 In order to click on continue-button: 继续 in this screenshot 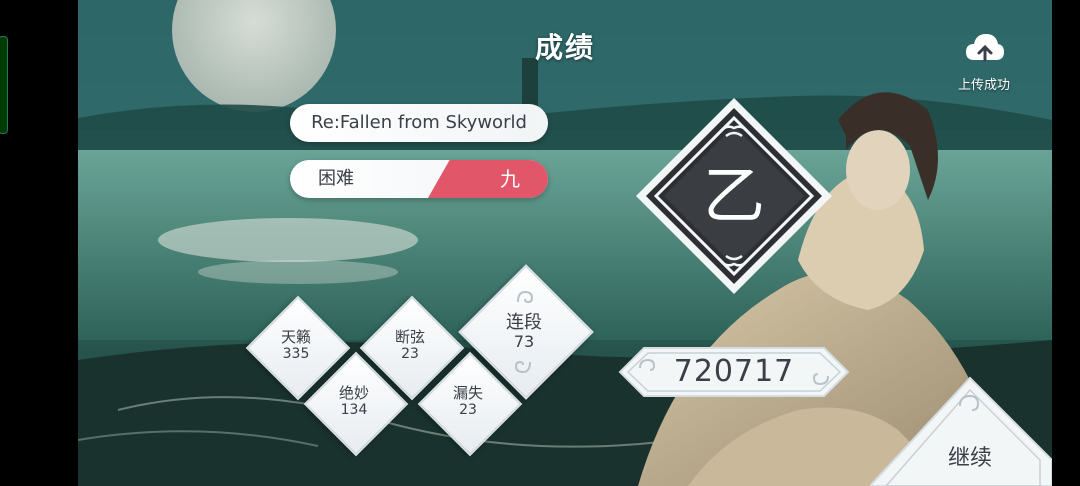, I will do `click(961, 431)`.